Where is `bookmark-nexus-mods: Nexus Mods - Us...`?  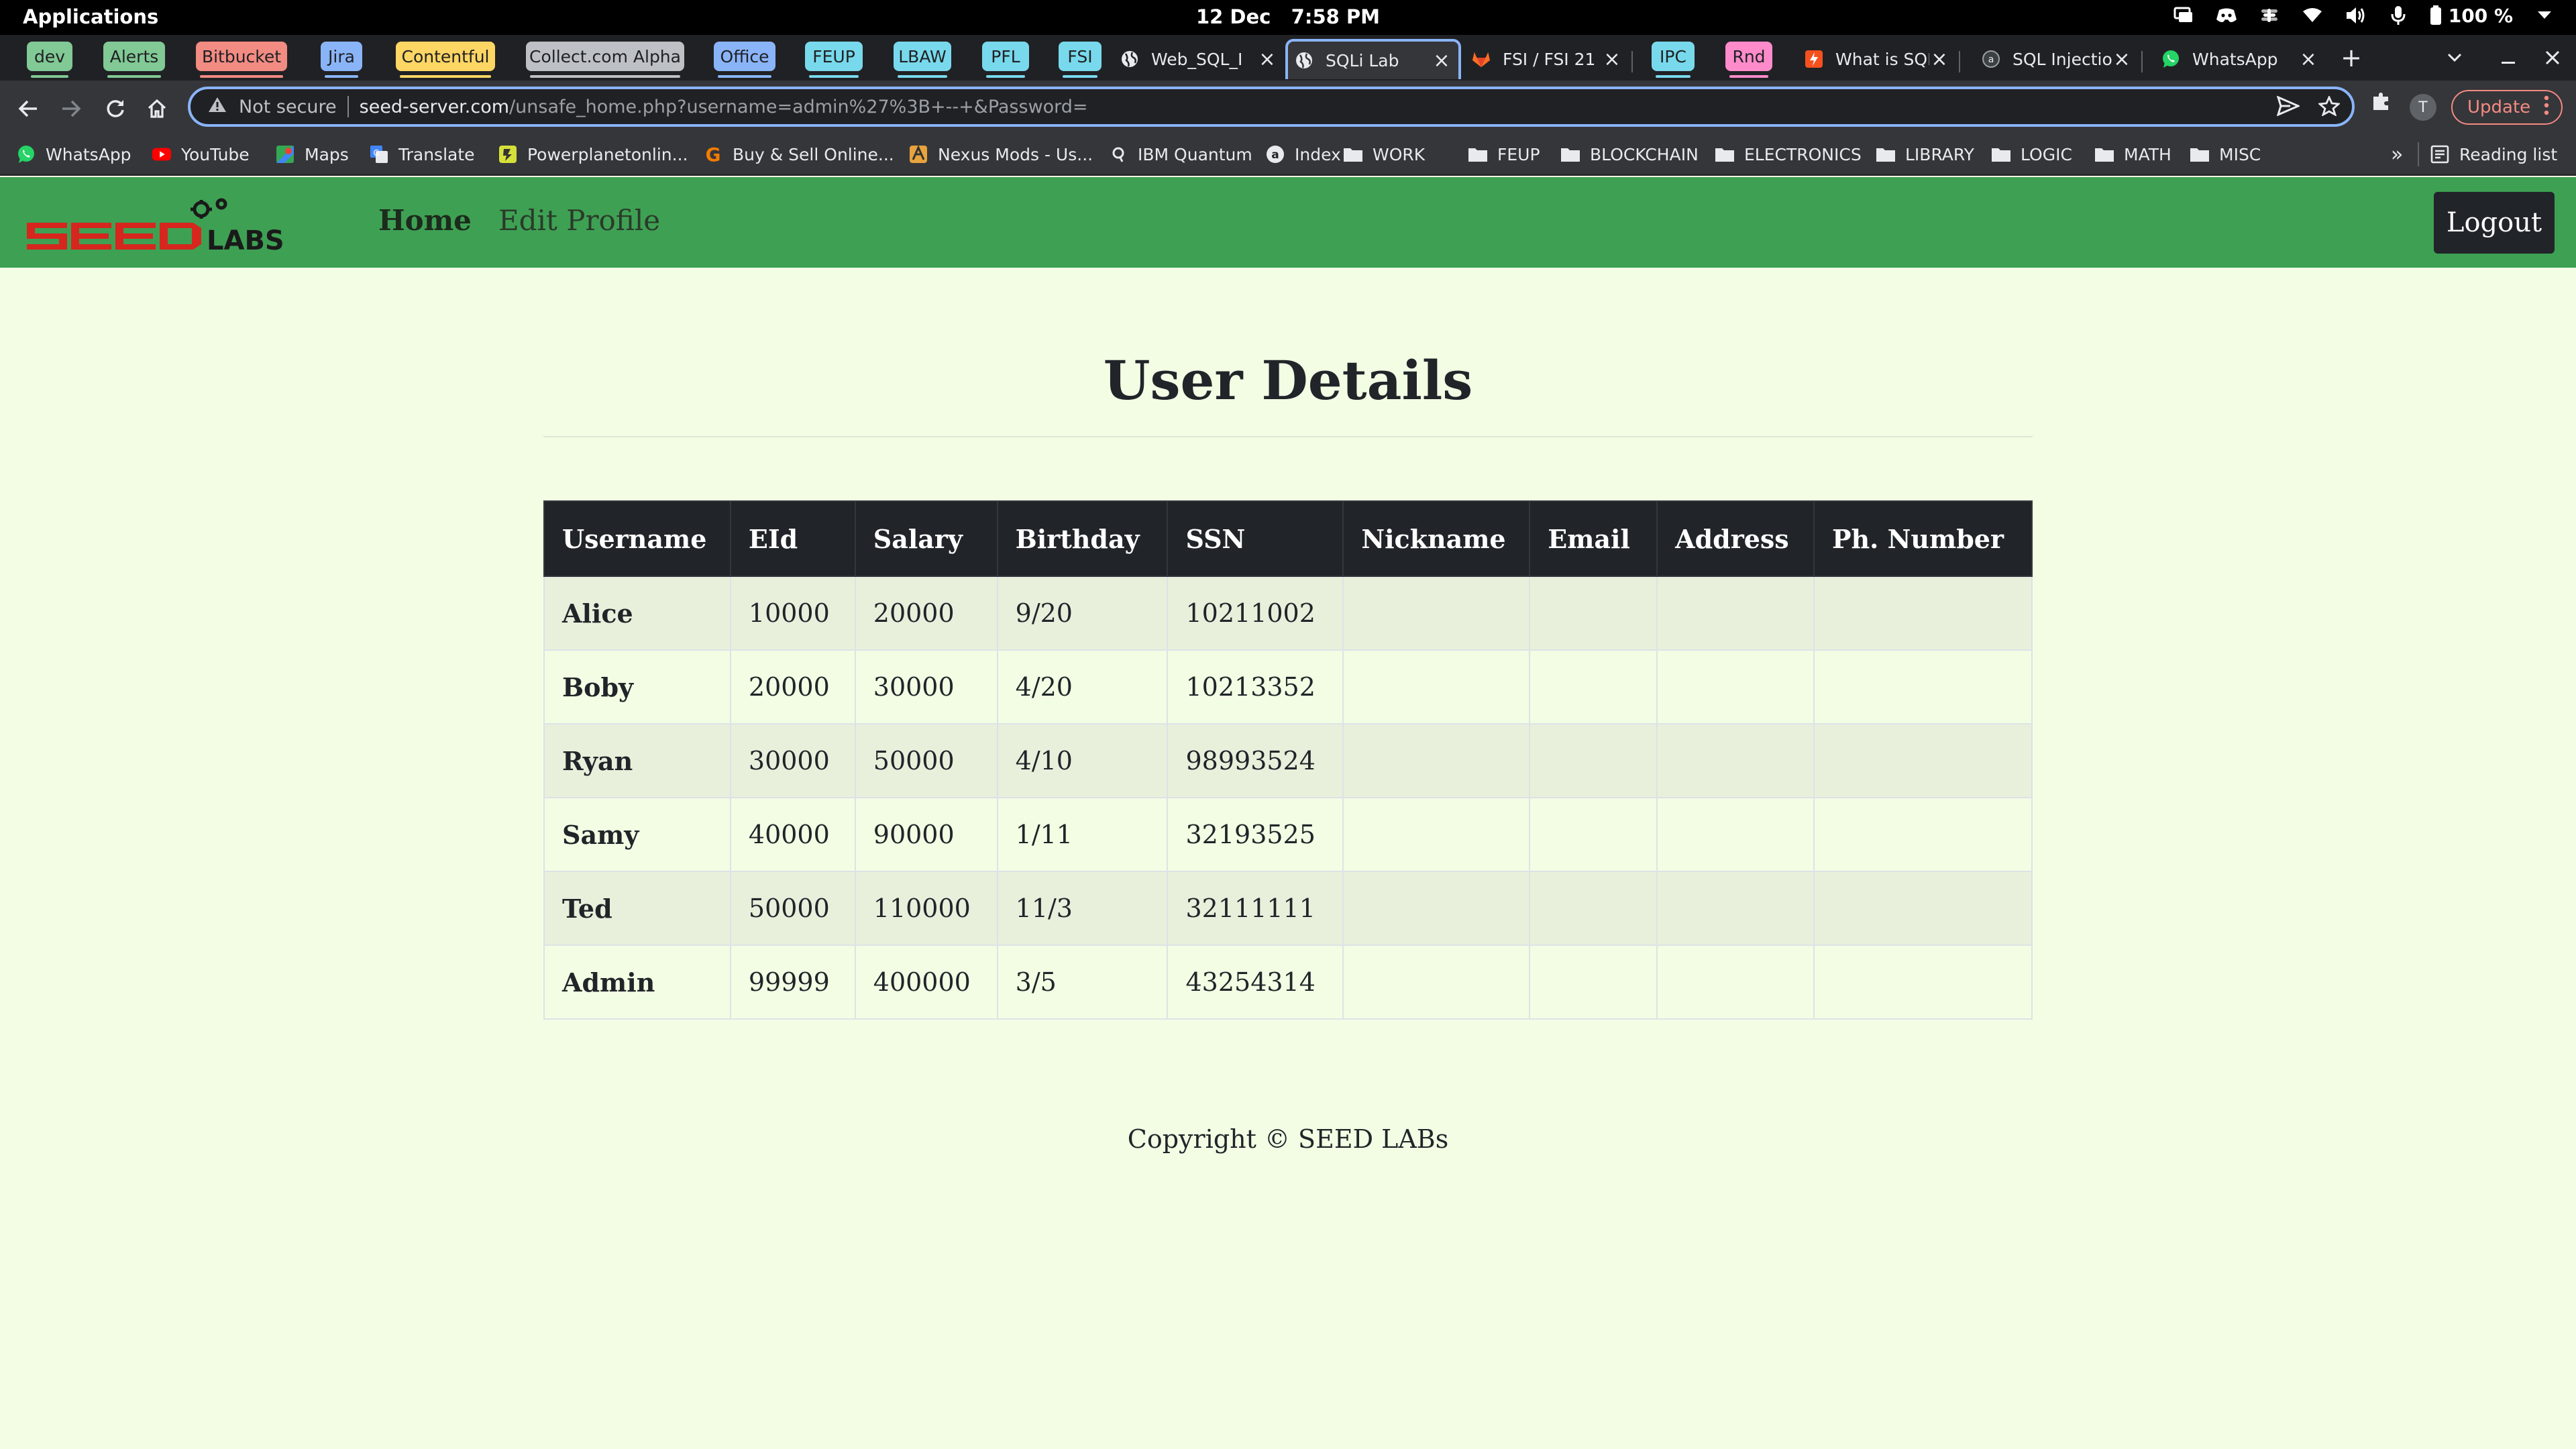
bookmark-nexus-mods: Nexus Mods - Us... is located at coordinates (1000, 154).